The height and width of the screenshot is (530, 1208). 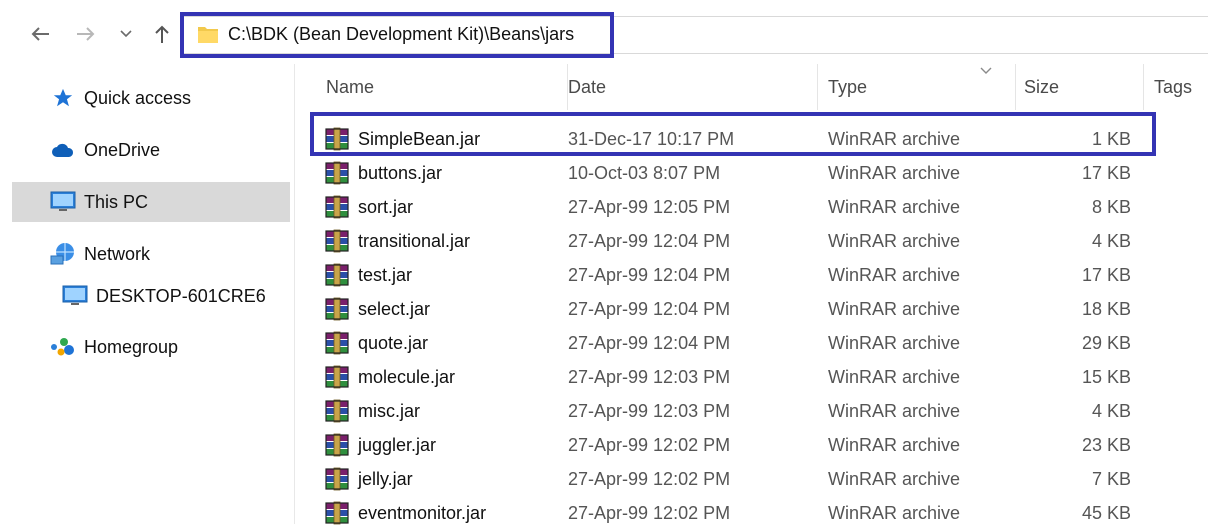 I want to click on file-size: 45 KB, so click(x=1106, y=513).